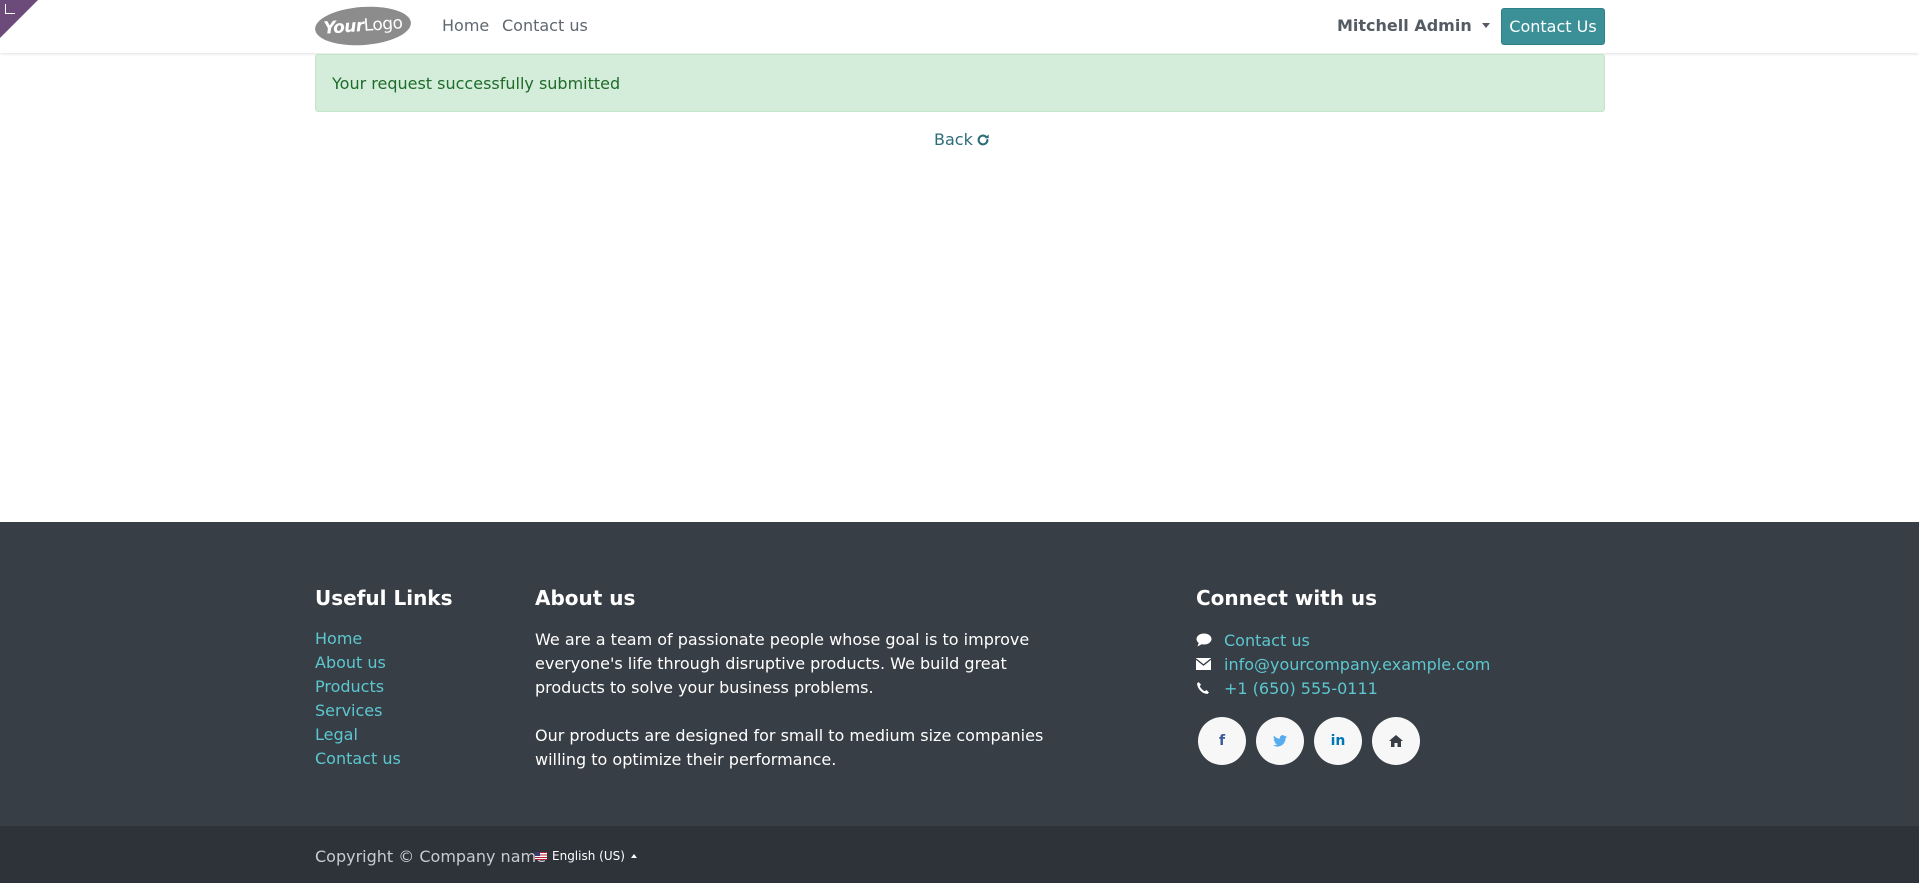 This screenshot has height=883, width=1919. I want to click on language-selector: English (US), so click(586, 856).